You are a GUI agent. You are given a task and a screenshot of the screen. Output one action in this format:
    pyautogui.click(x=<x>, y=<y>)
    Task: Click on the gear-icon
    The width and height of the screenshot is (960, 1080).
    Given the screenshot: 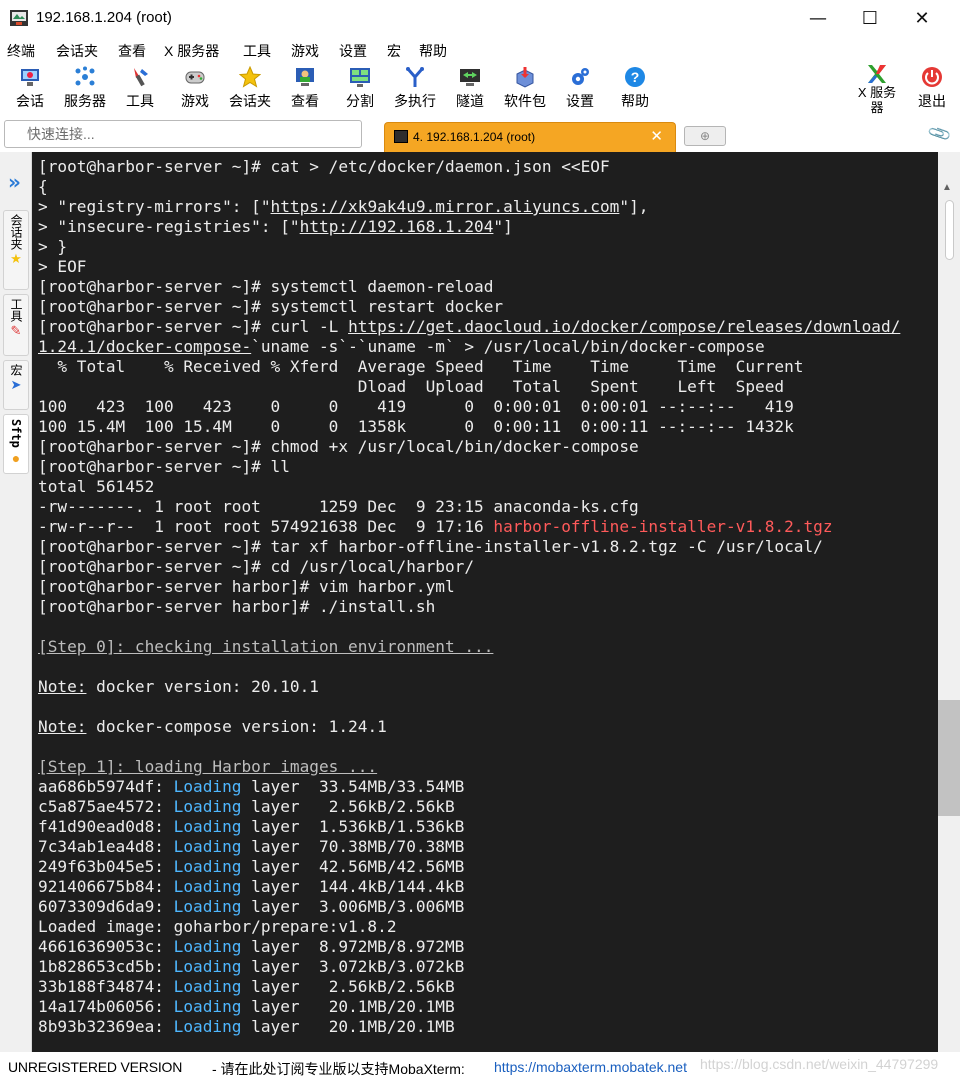 What is the action you would take?
    pyautogui.click(x=580, y=76)
    